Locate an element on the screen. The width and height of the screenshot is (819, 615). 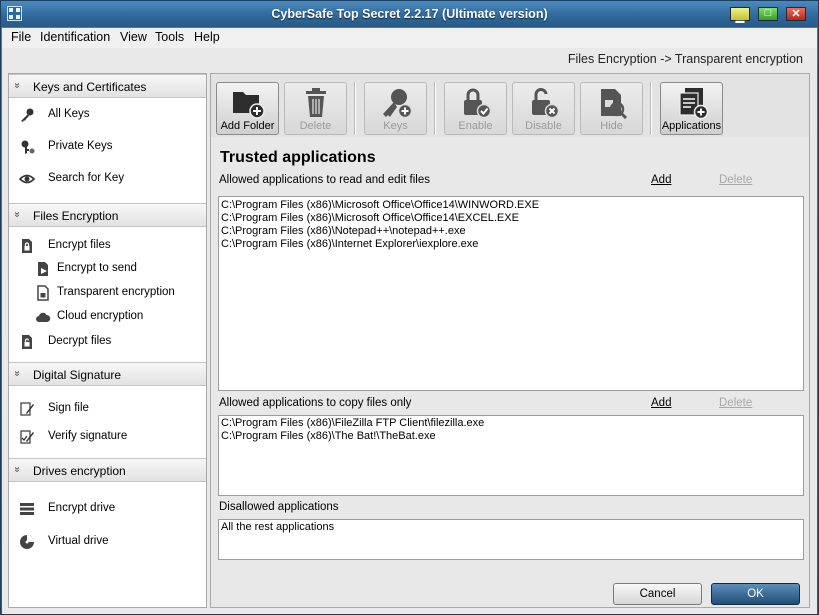
sidebar-item-verify-signature: Verify signature is located at coordinates (107, 437).